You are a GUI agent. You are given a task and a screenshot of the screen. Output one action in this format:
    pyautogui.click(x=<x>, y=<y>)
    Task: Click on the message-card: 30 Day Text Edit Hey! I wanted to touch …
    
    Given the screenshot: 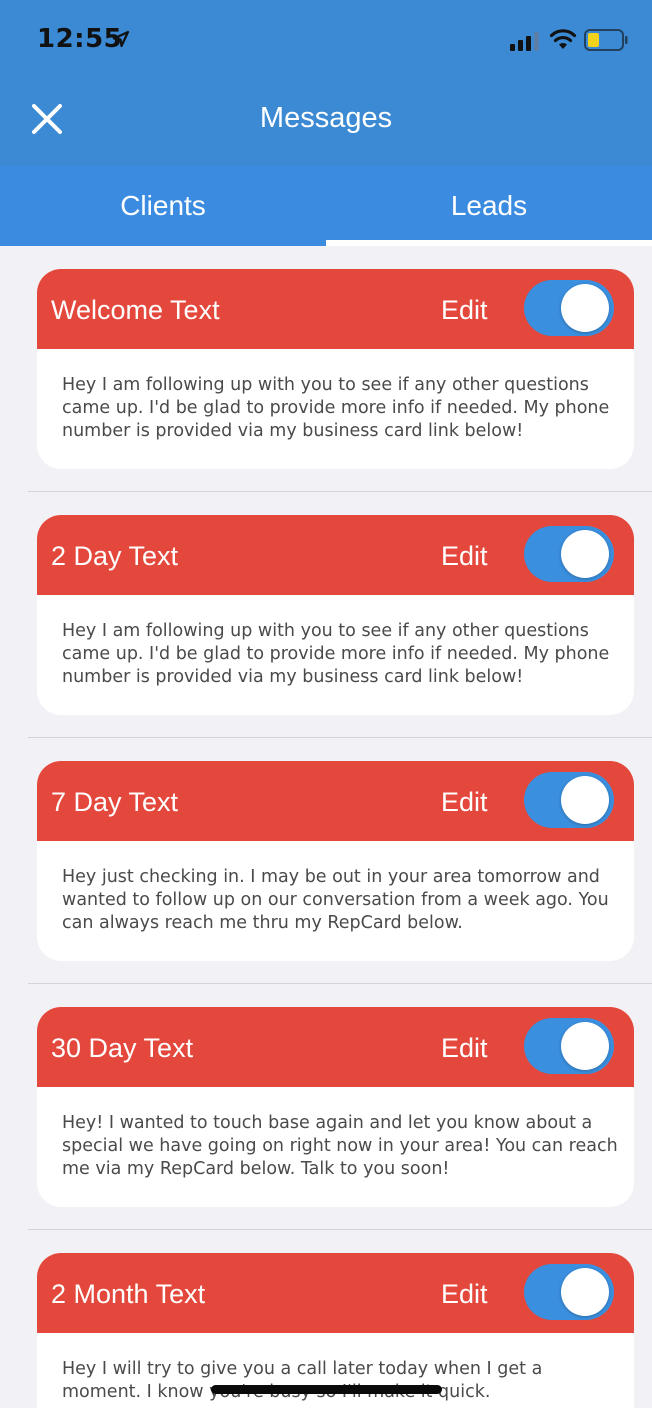 What is the action you would take?
    pyautogui.click(x=335, y=1107)
    